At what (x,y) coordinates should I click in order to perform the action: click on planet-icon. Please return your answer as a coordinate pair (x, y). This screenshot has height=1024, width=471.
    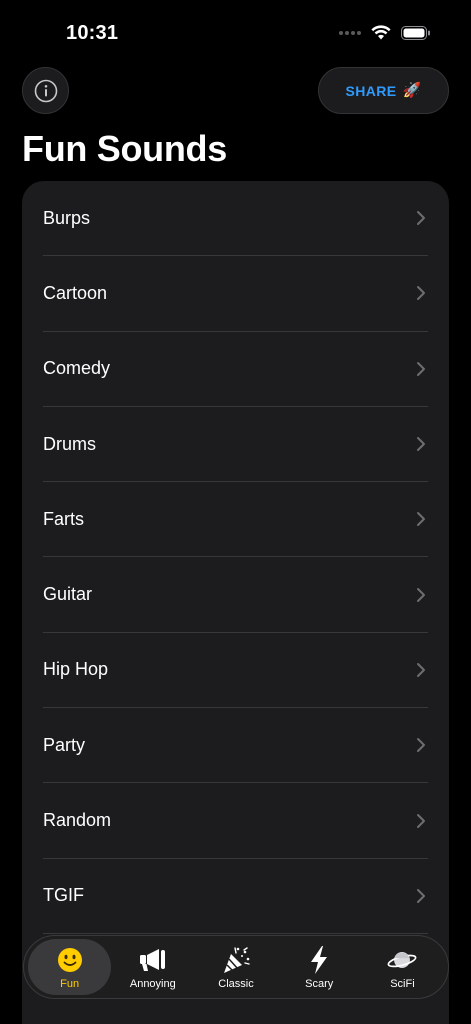
    Looking at the image, I should click on (402, 960).